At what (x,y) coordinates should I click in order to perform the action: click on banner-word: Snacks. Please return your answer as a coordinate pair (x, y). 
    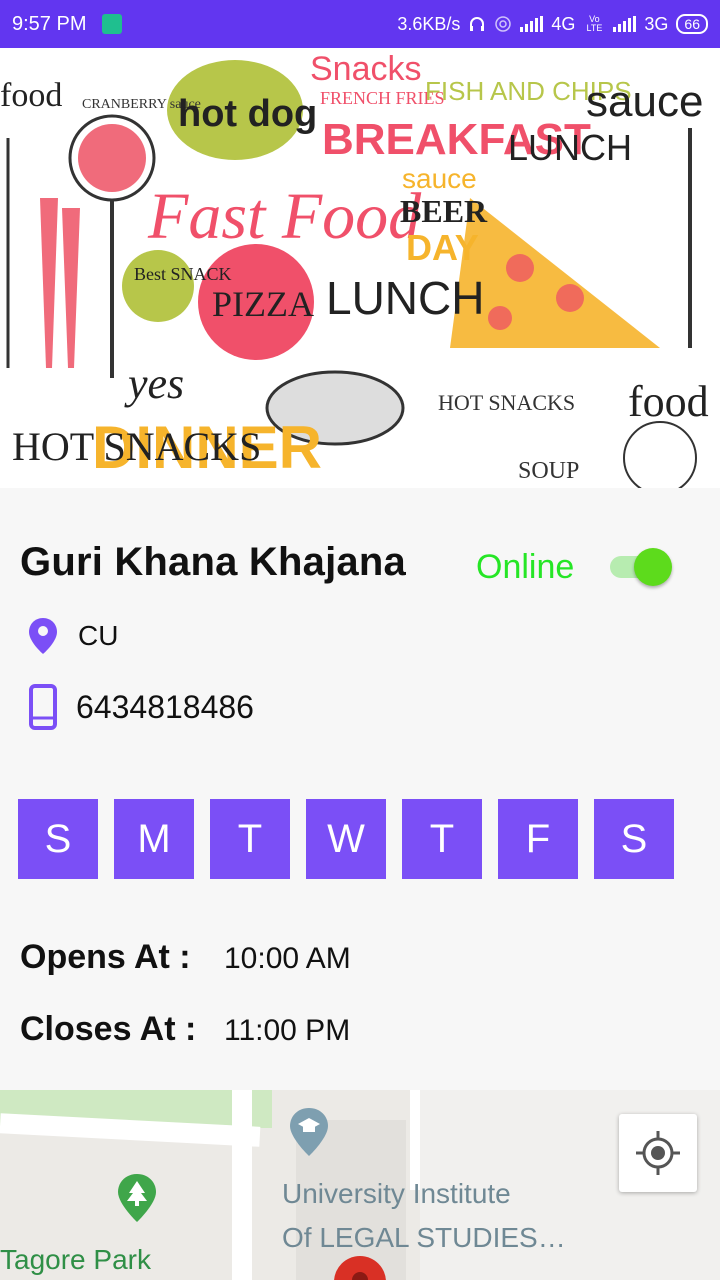
    Looking at the image, I should click on (366, 69).